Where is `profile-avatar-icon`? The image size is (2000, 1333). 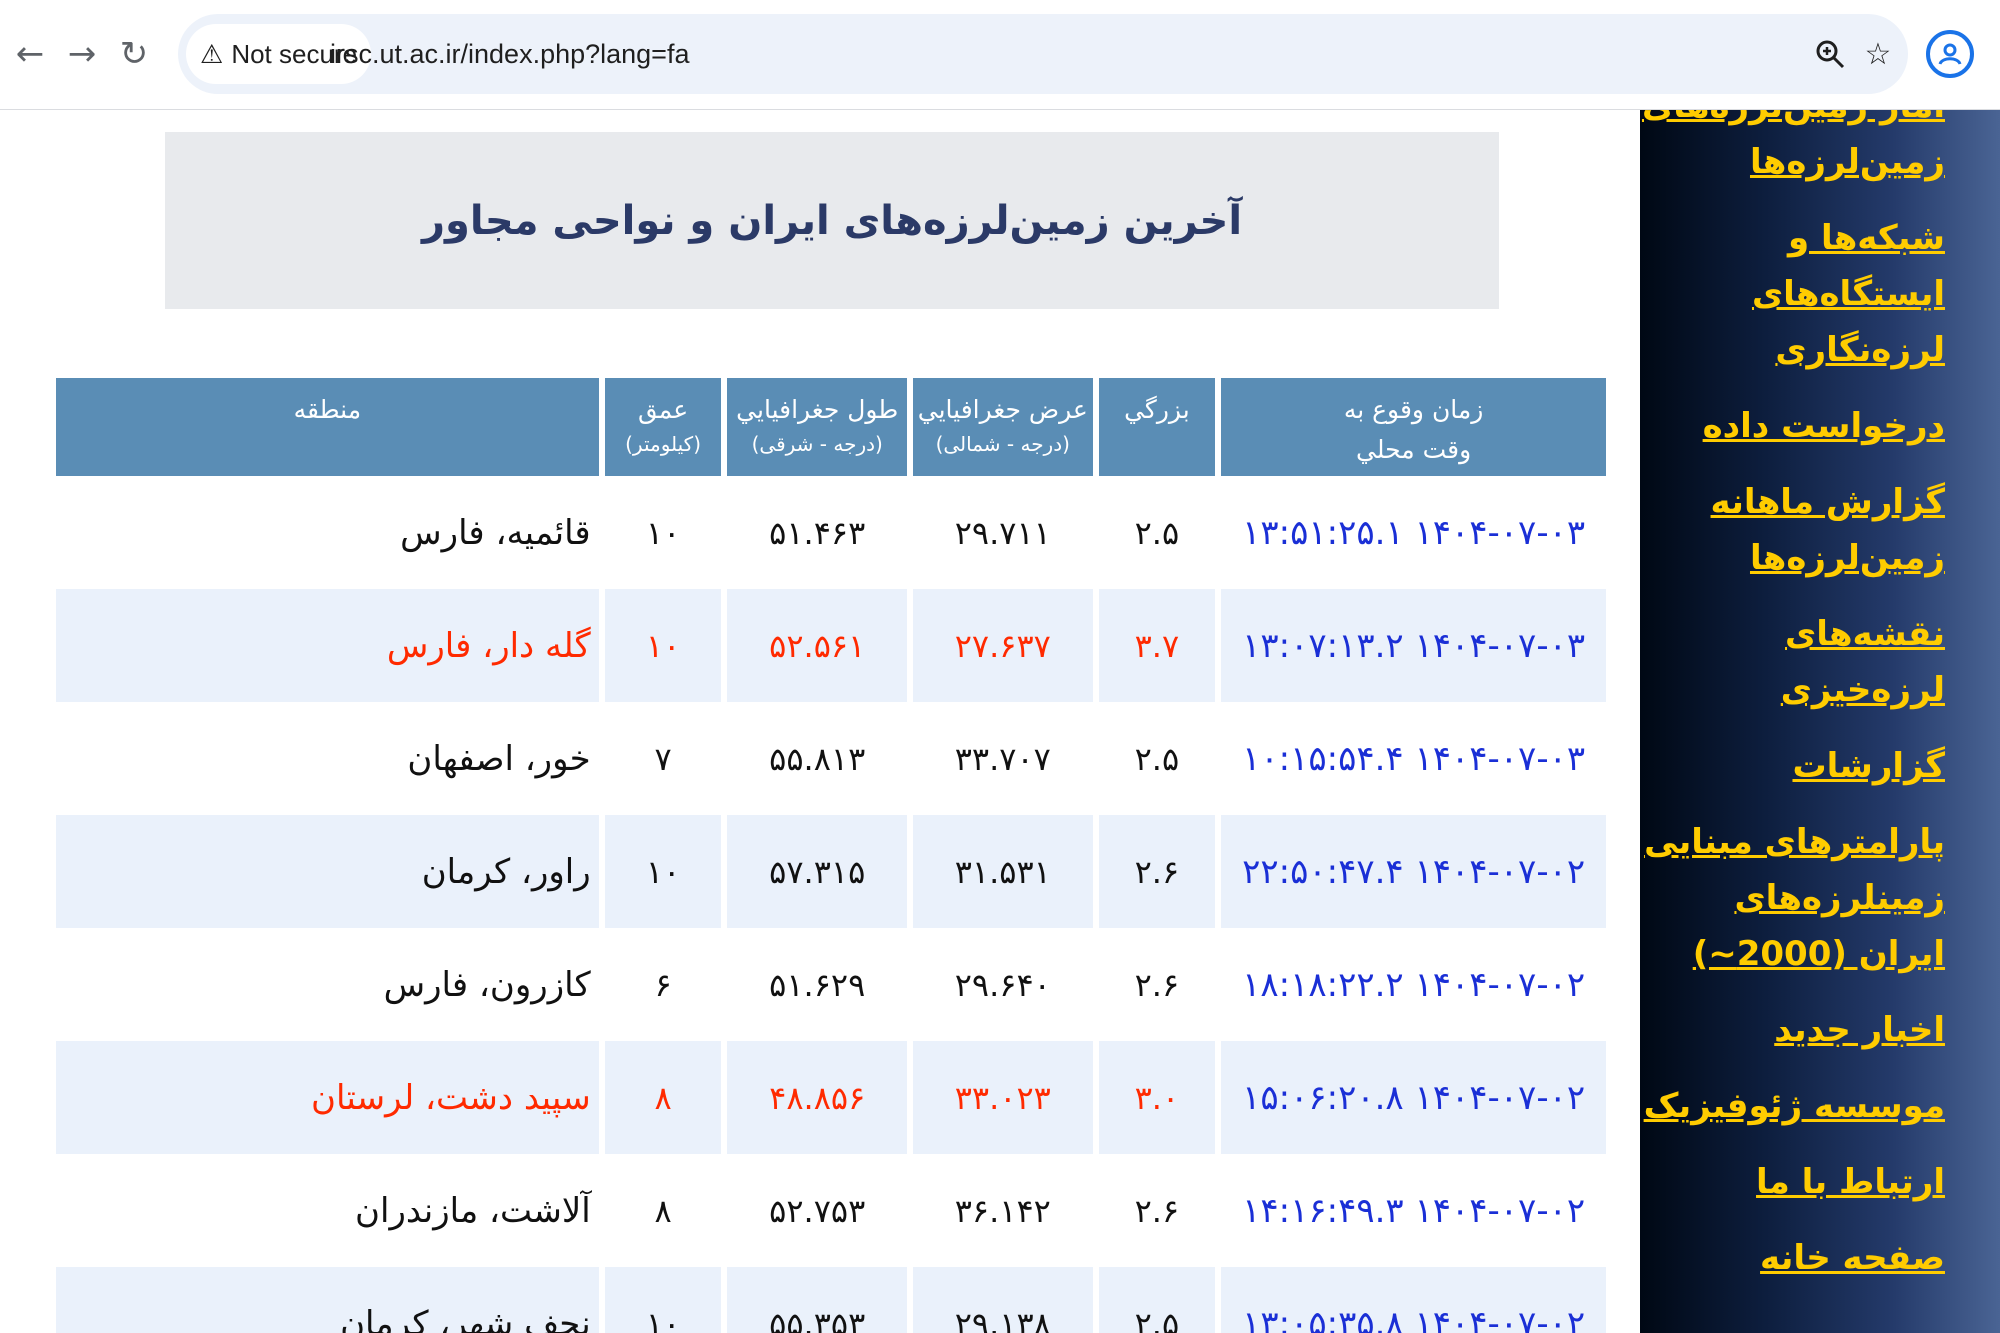 profile-avatar-icon is located at coordinates (1950, 54).